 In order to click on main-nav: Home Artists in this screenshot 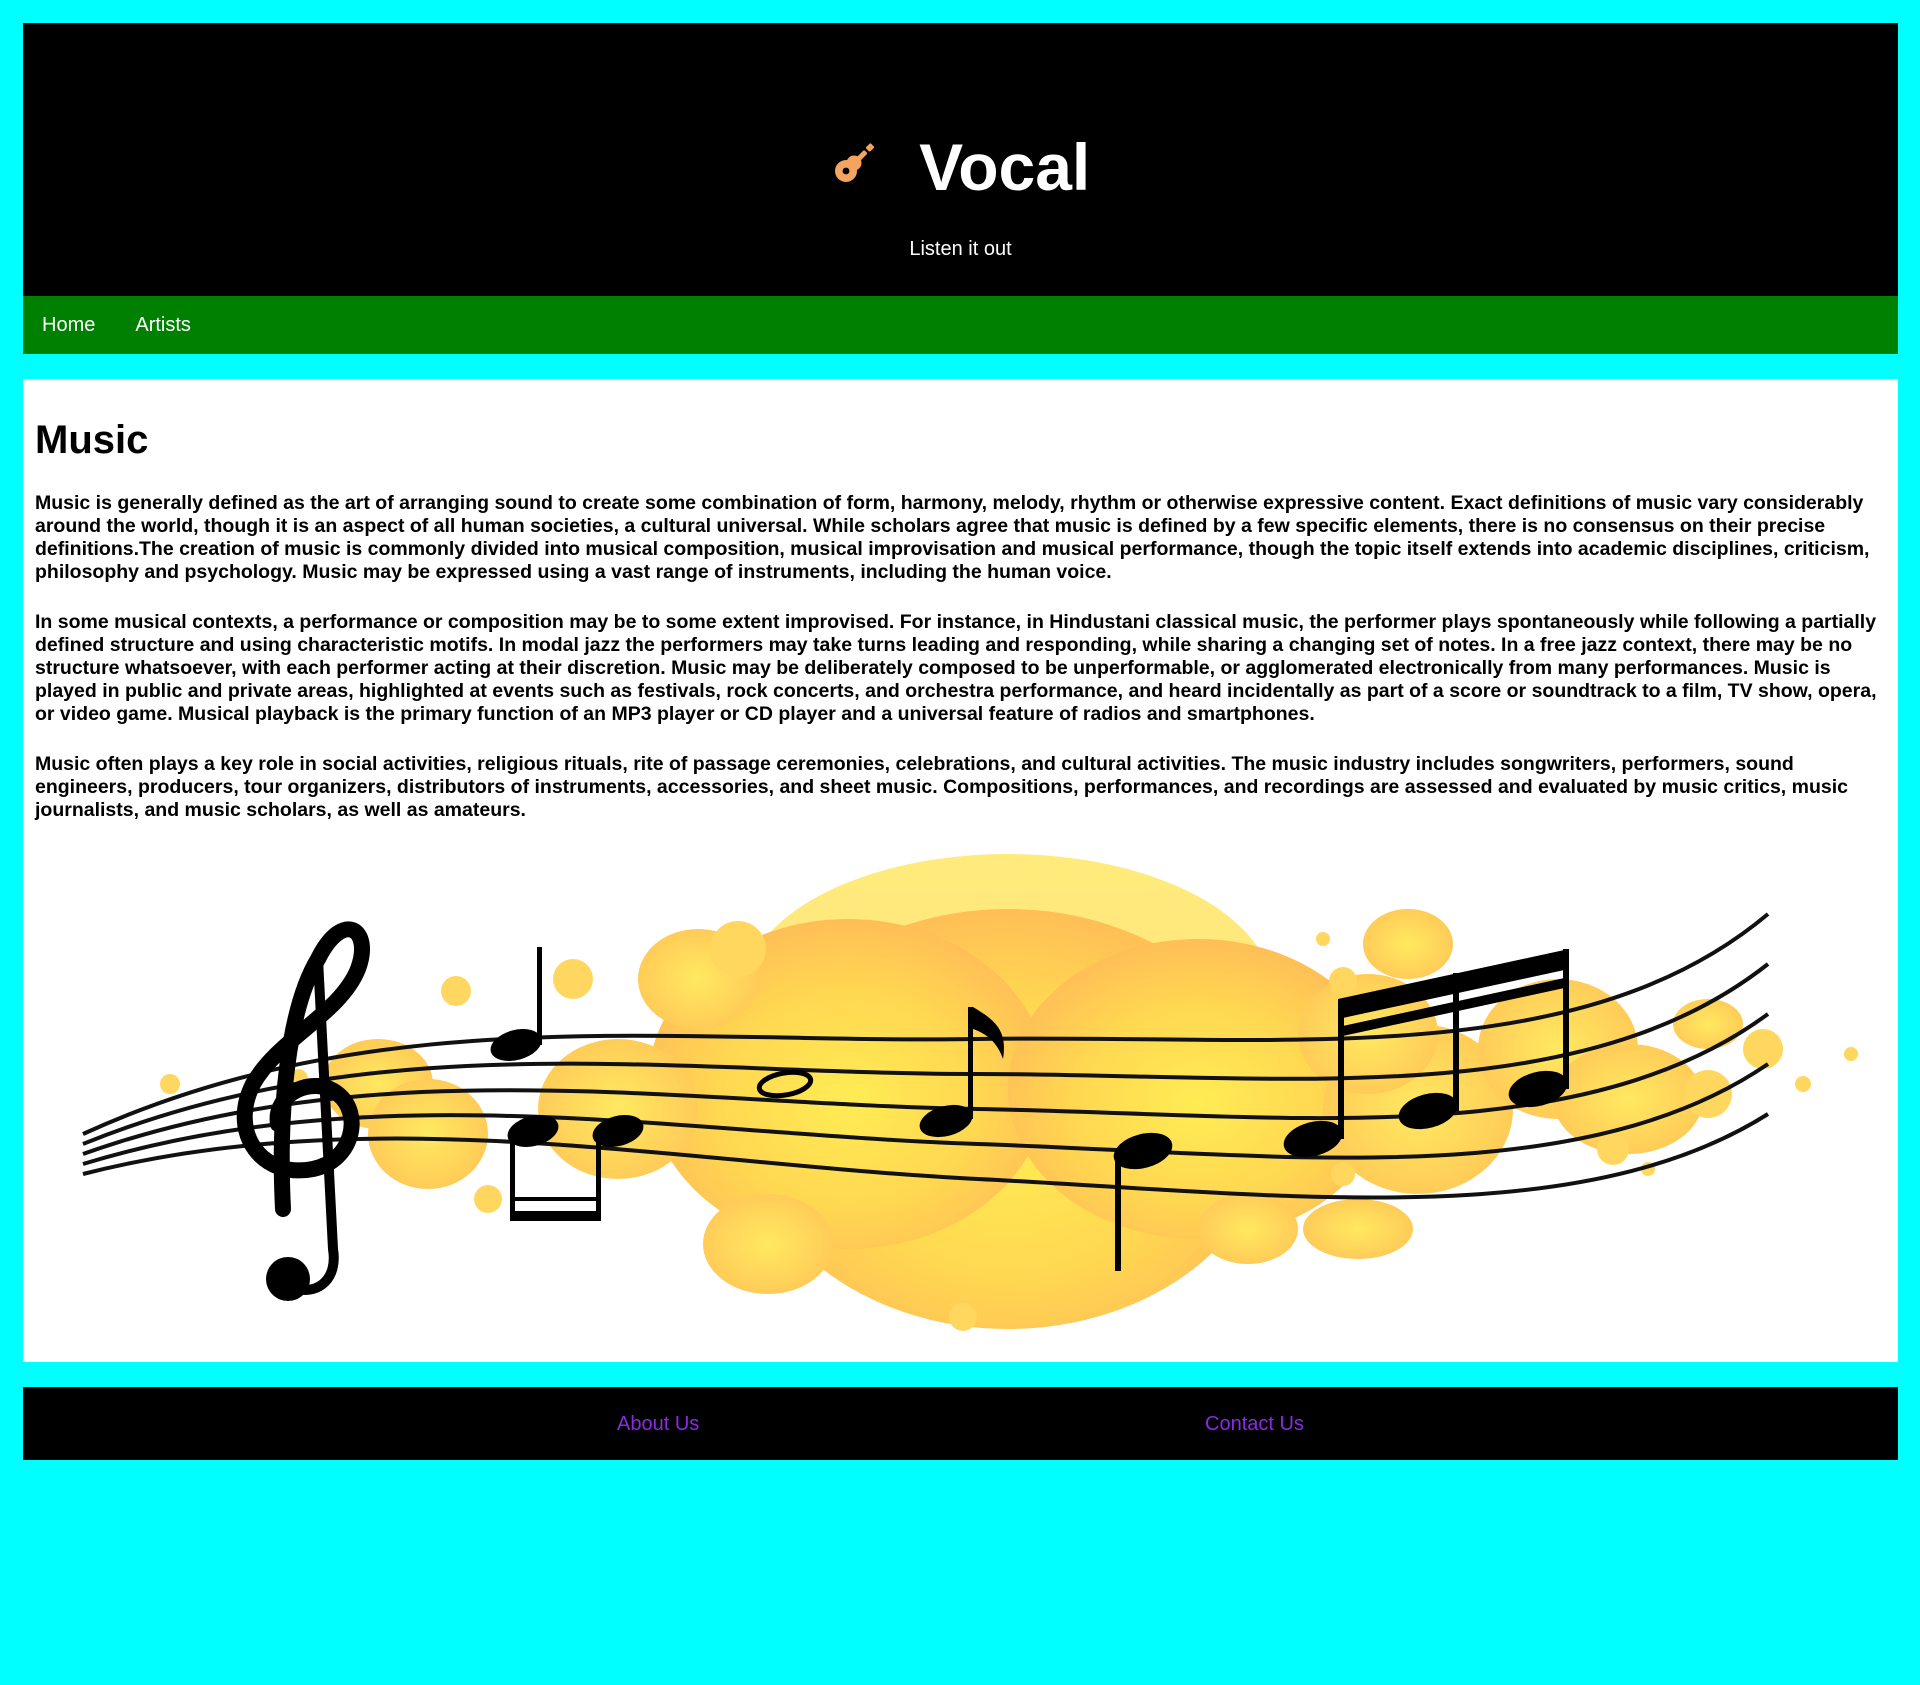, I will do `click(960, 325)`.